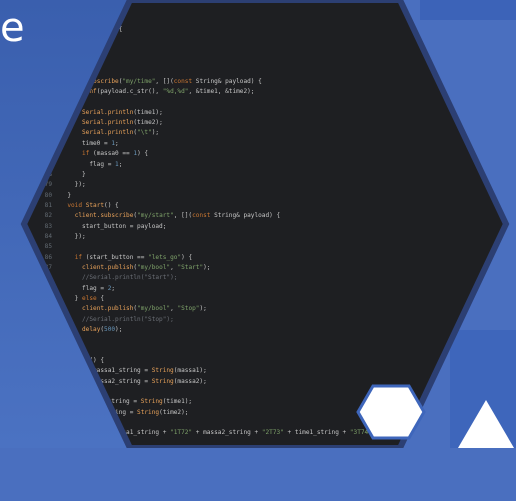  What do you see at coordinates (268, 330) in the screenshot?
I see `code-line: 93 delay(500);` at bounding box center [268, 330].